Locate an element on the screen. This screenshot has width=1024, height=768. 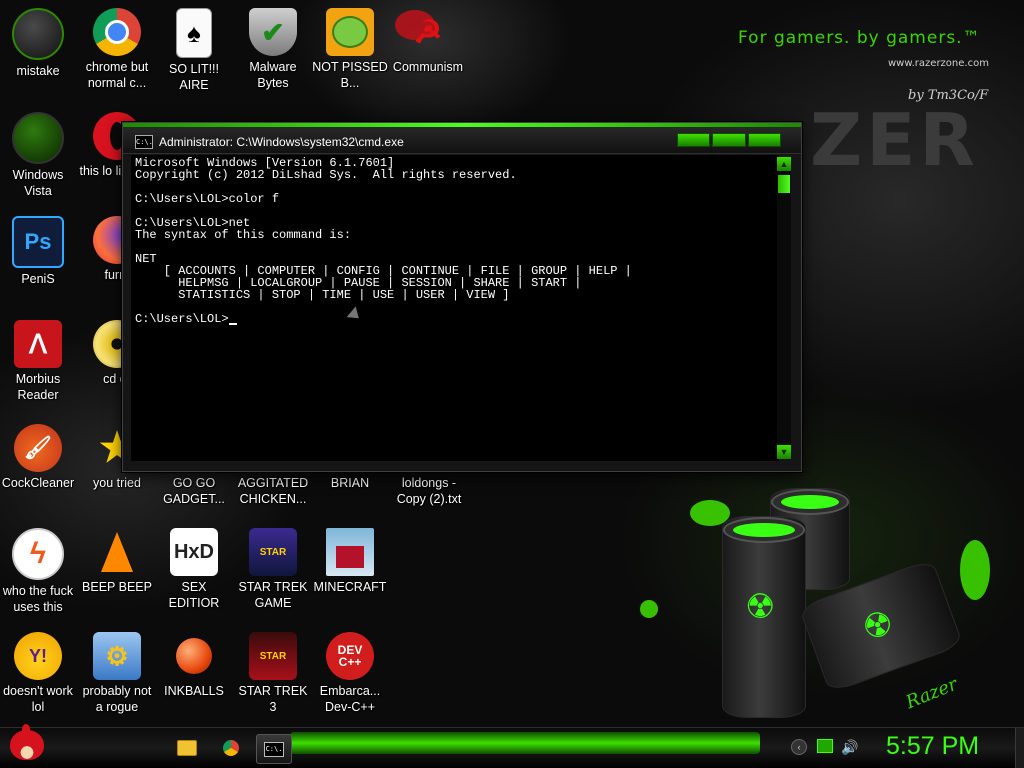
vlc-cone-icon is located at coordinates (117, 552).